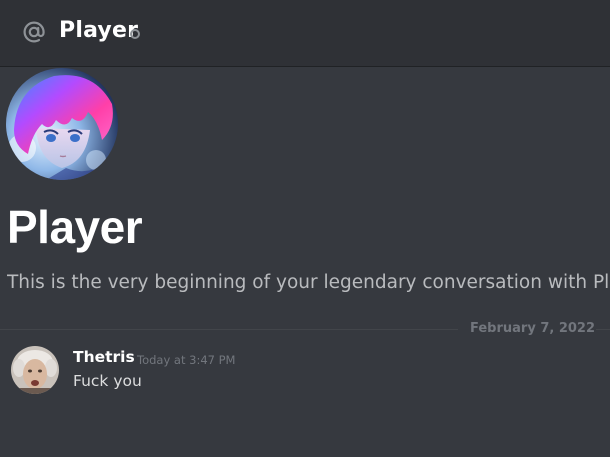 The image size is (610, 457). I want to click on message-author: Thetris, so click(104, 357).